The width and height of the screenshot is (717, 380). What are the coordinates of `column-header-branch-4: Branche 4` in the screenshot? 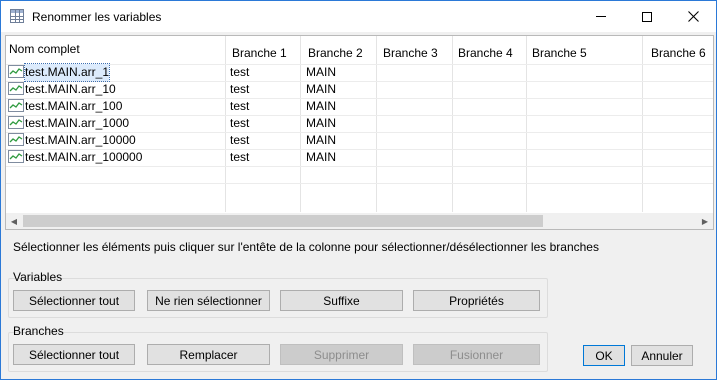 It's located at (485, 60).